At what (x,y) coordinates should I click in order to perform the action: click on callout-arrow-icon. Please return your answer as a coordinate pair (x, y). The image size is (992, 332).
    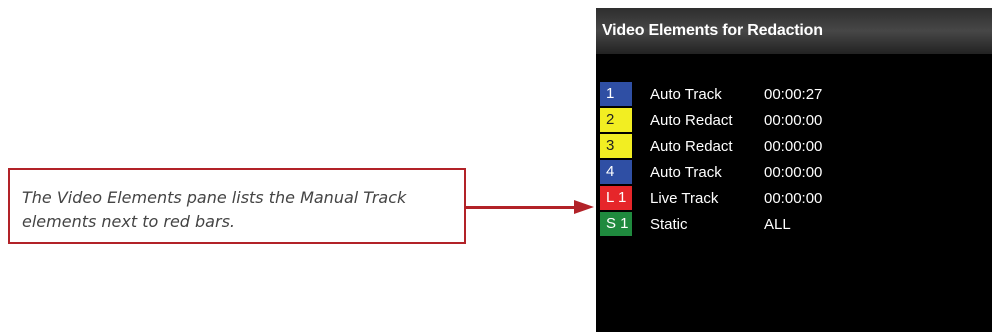
    Looking at the image, I should click on (584, 207).